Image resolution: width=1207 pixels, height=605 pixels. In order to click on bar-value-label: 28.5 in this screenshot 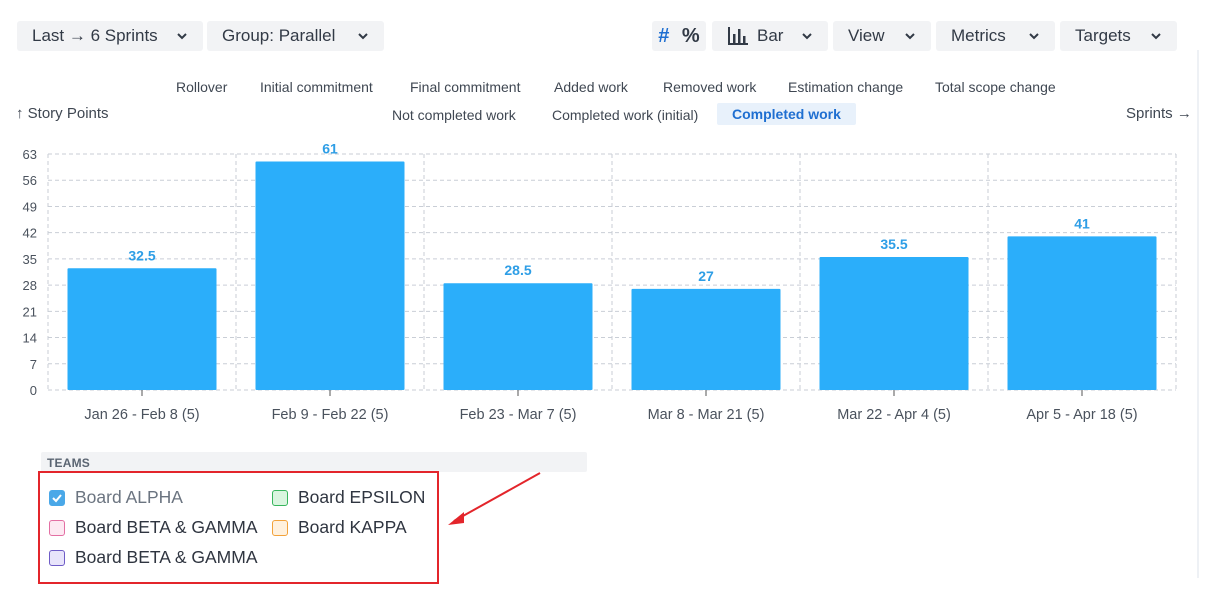, I will do `click(517, 270)`.